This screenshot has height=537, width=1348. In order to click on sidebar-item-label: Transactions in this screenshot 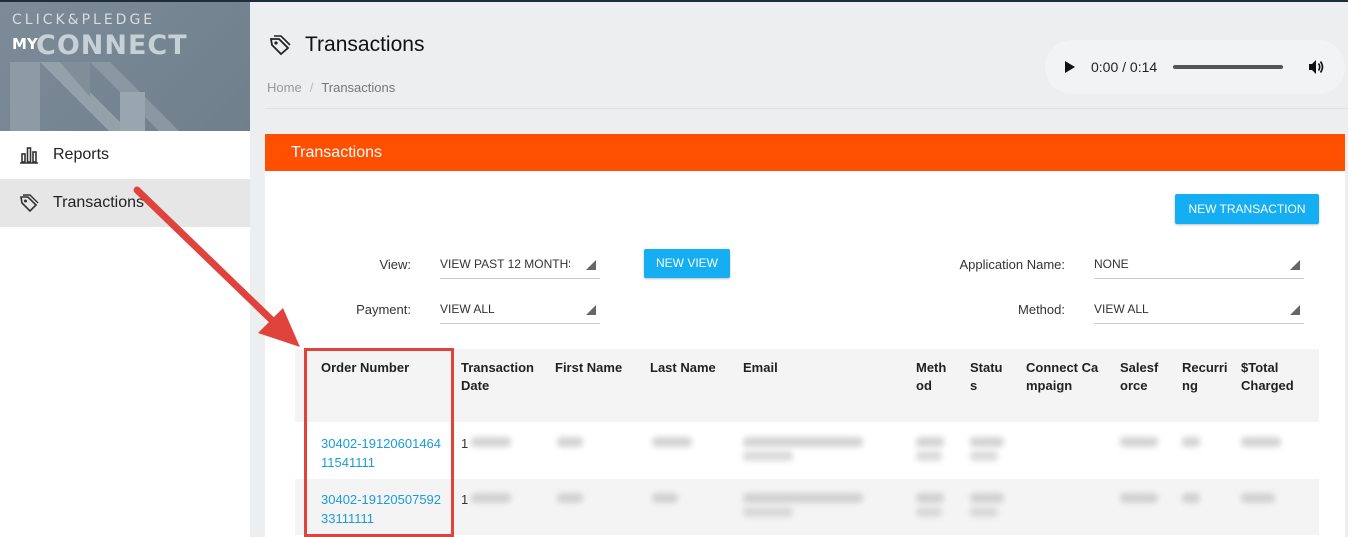, I will do `click(98, 202)`.